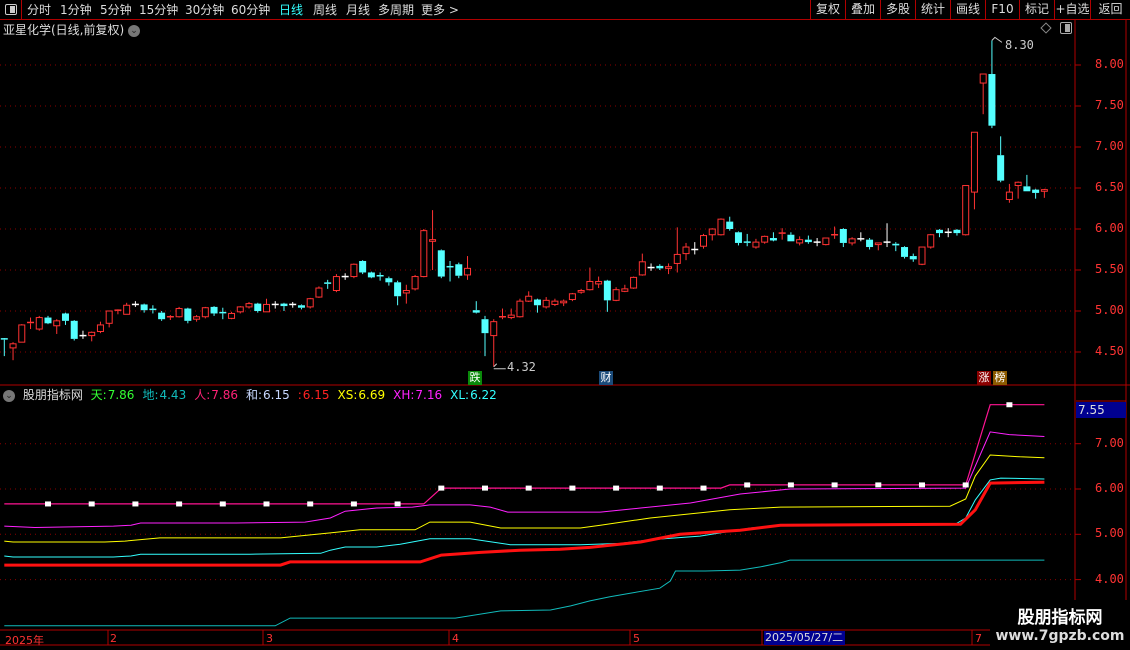 The height and width of the screenshot is (650, 1130). Describe the element at coordinates (11, 10) in the screenshot. I see `panel-toggle-button` at that location.